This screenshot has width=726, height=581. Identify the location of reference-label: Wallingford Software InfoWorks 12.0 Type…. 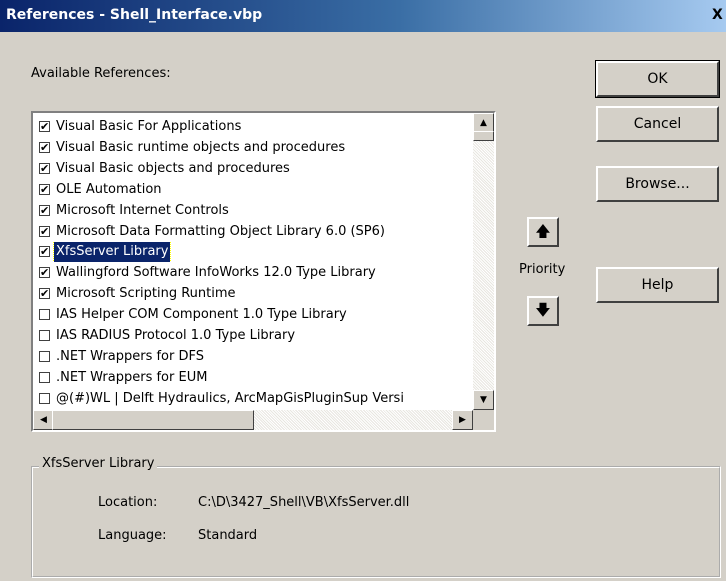
(216, 273).